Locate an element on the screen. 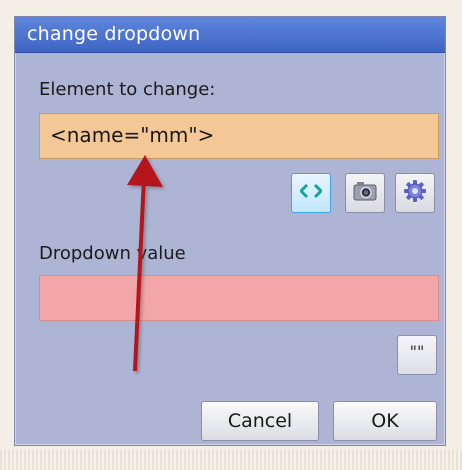  gear-icon is located at coordinates (415, 193).